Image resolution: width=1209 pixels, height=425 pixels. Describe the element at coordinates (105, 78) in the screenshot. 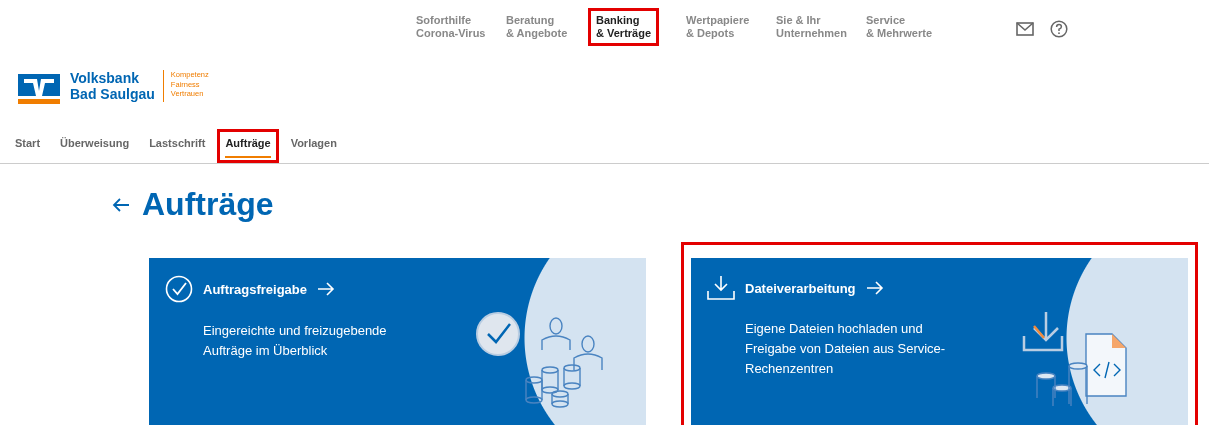

I see `bank-name: Volksbank` at that location.